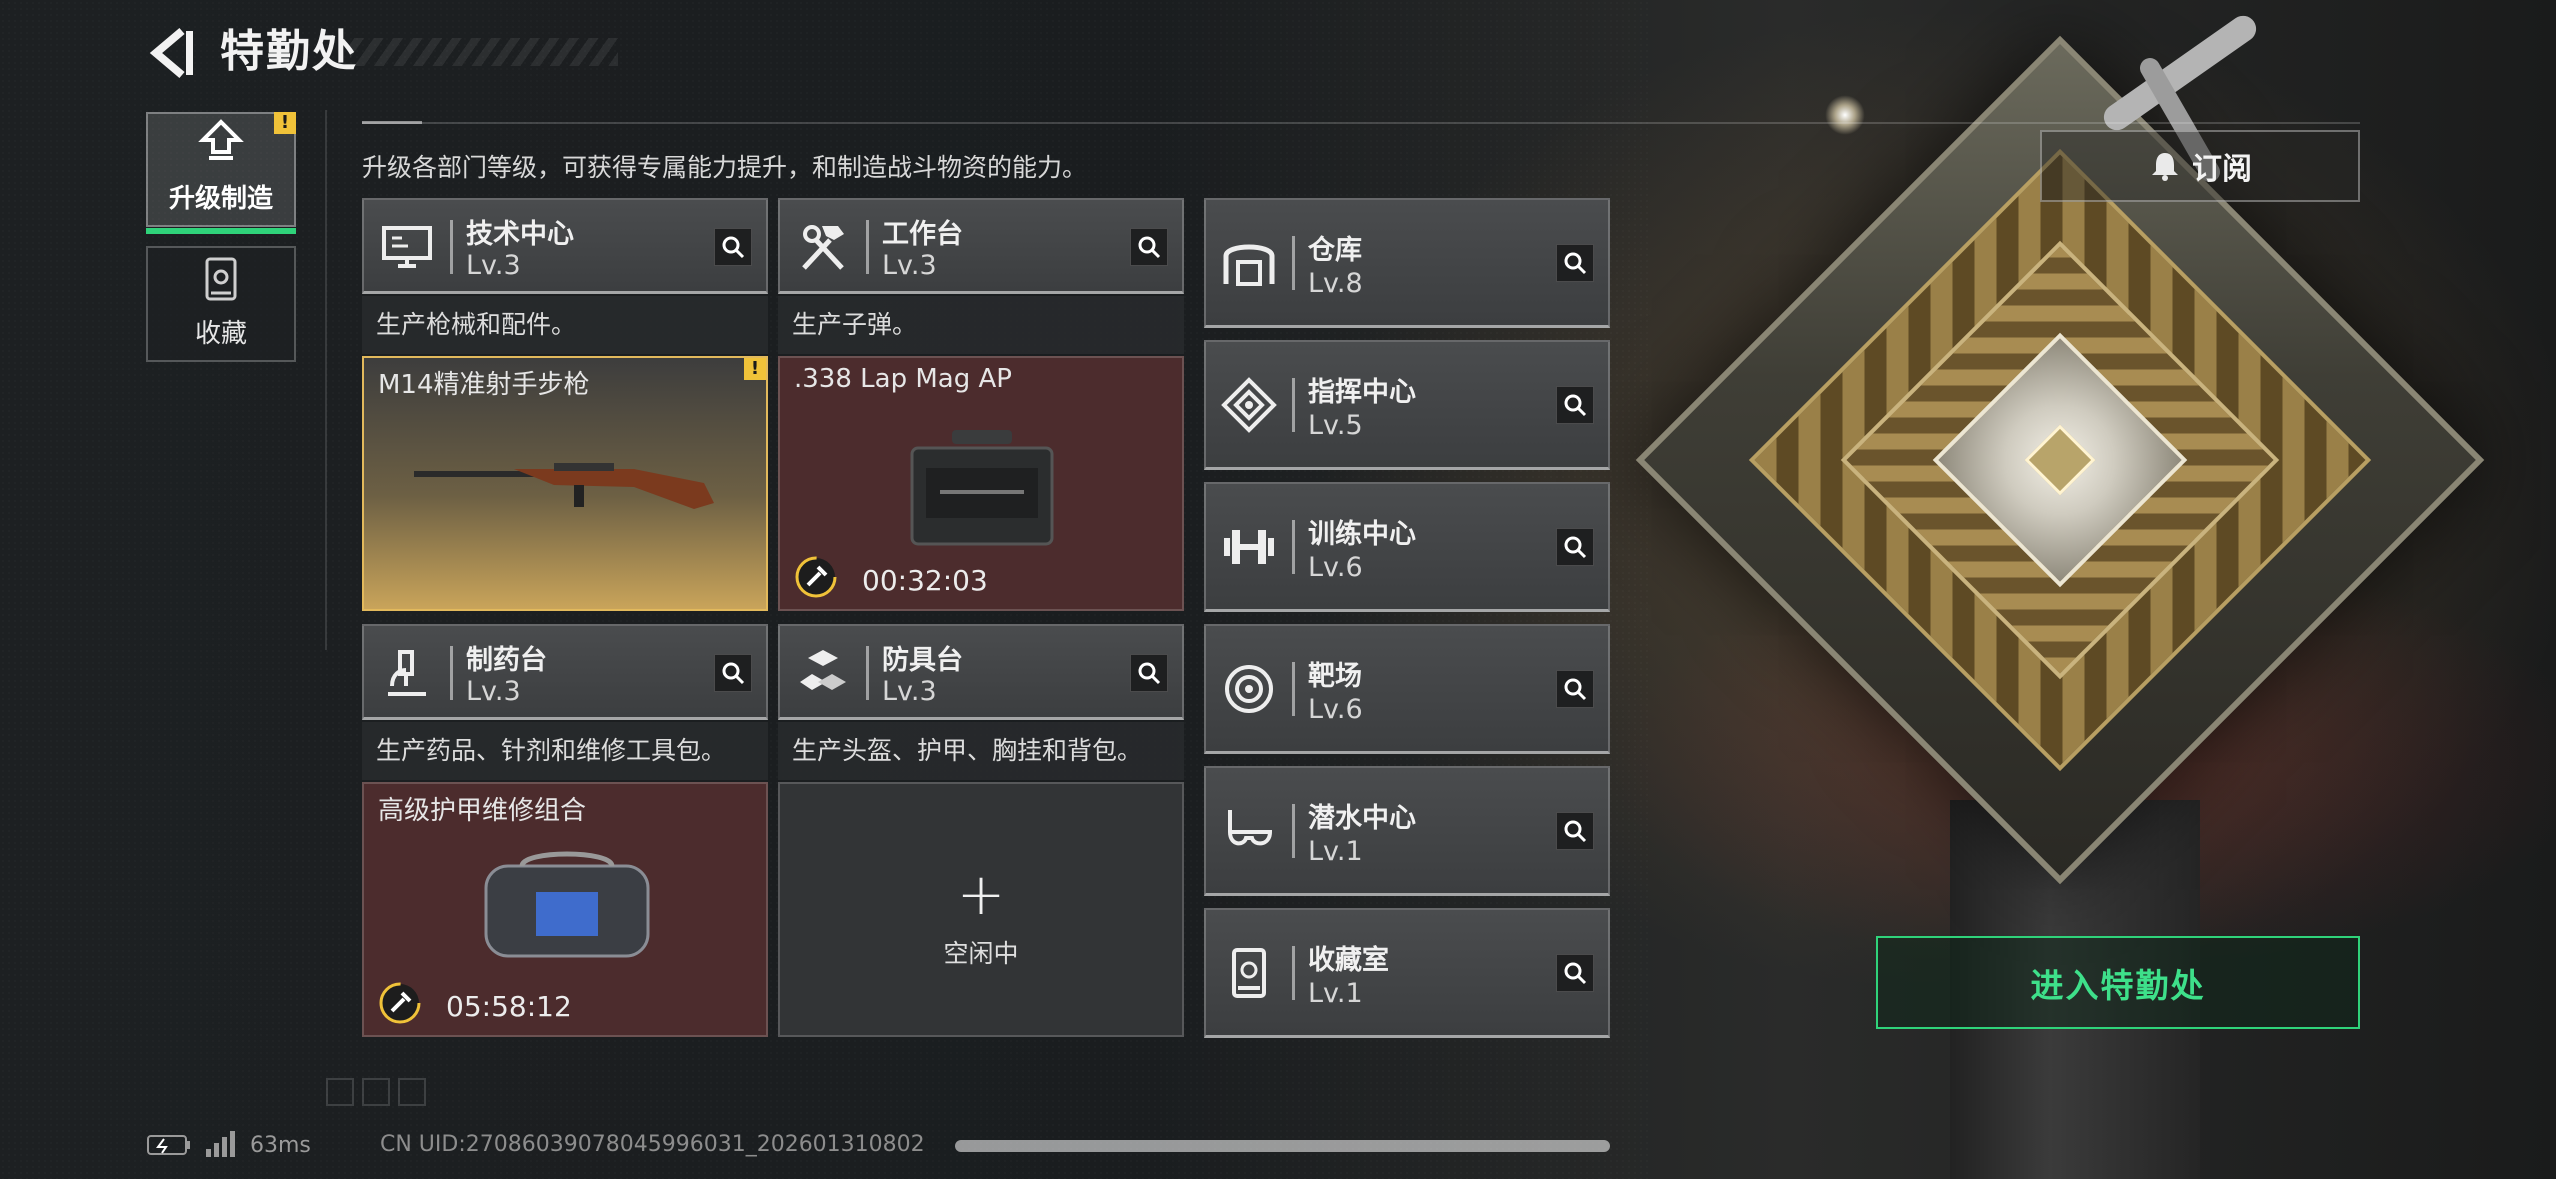 The width and height of the screenshot is (2556, 1179). I want to click on facility-training-center: 训练中心 Lv.6, so click(1407, 547).